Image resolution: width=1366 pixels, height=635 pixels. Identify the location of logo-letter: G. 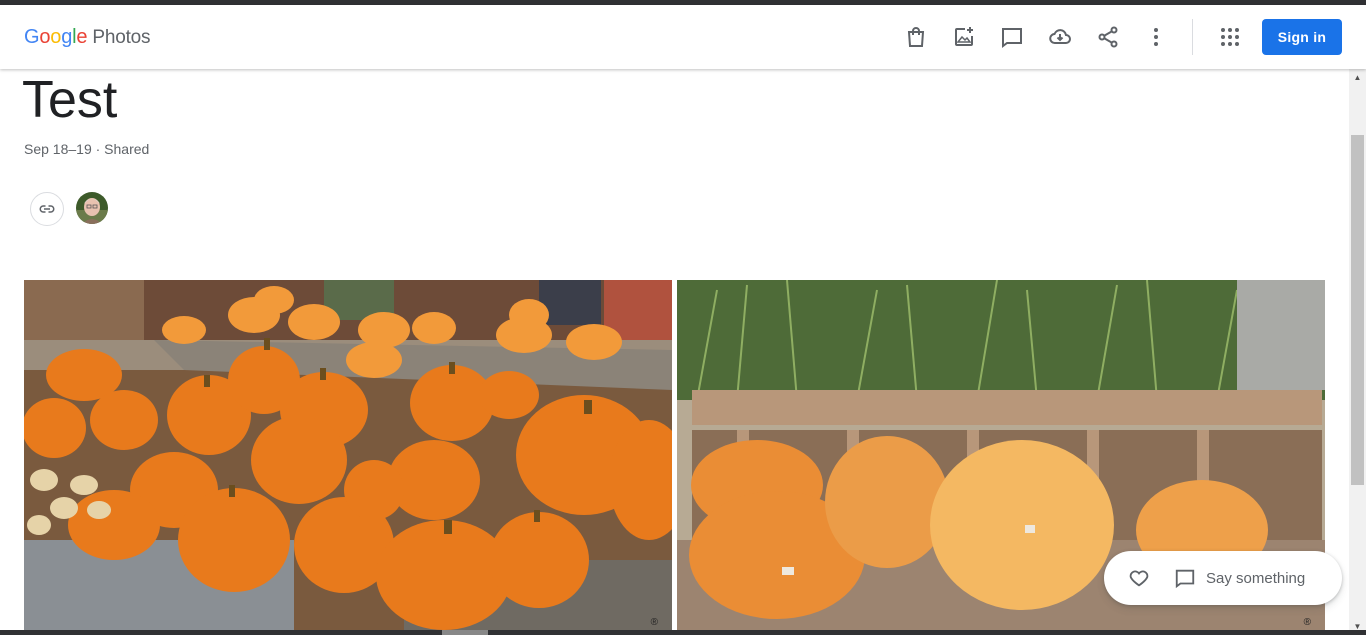
(32, 37).